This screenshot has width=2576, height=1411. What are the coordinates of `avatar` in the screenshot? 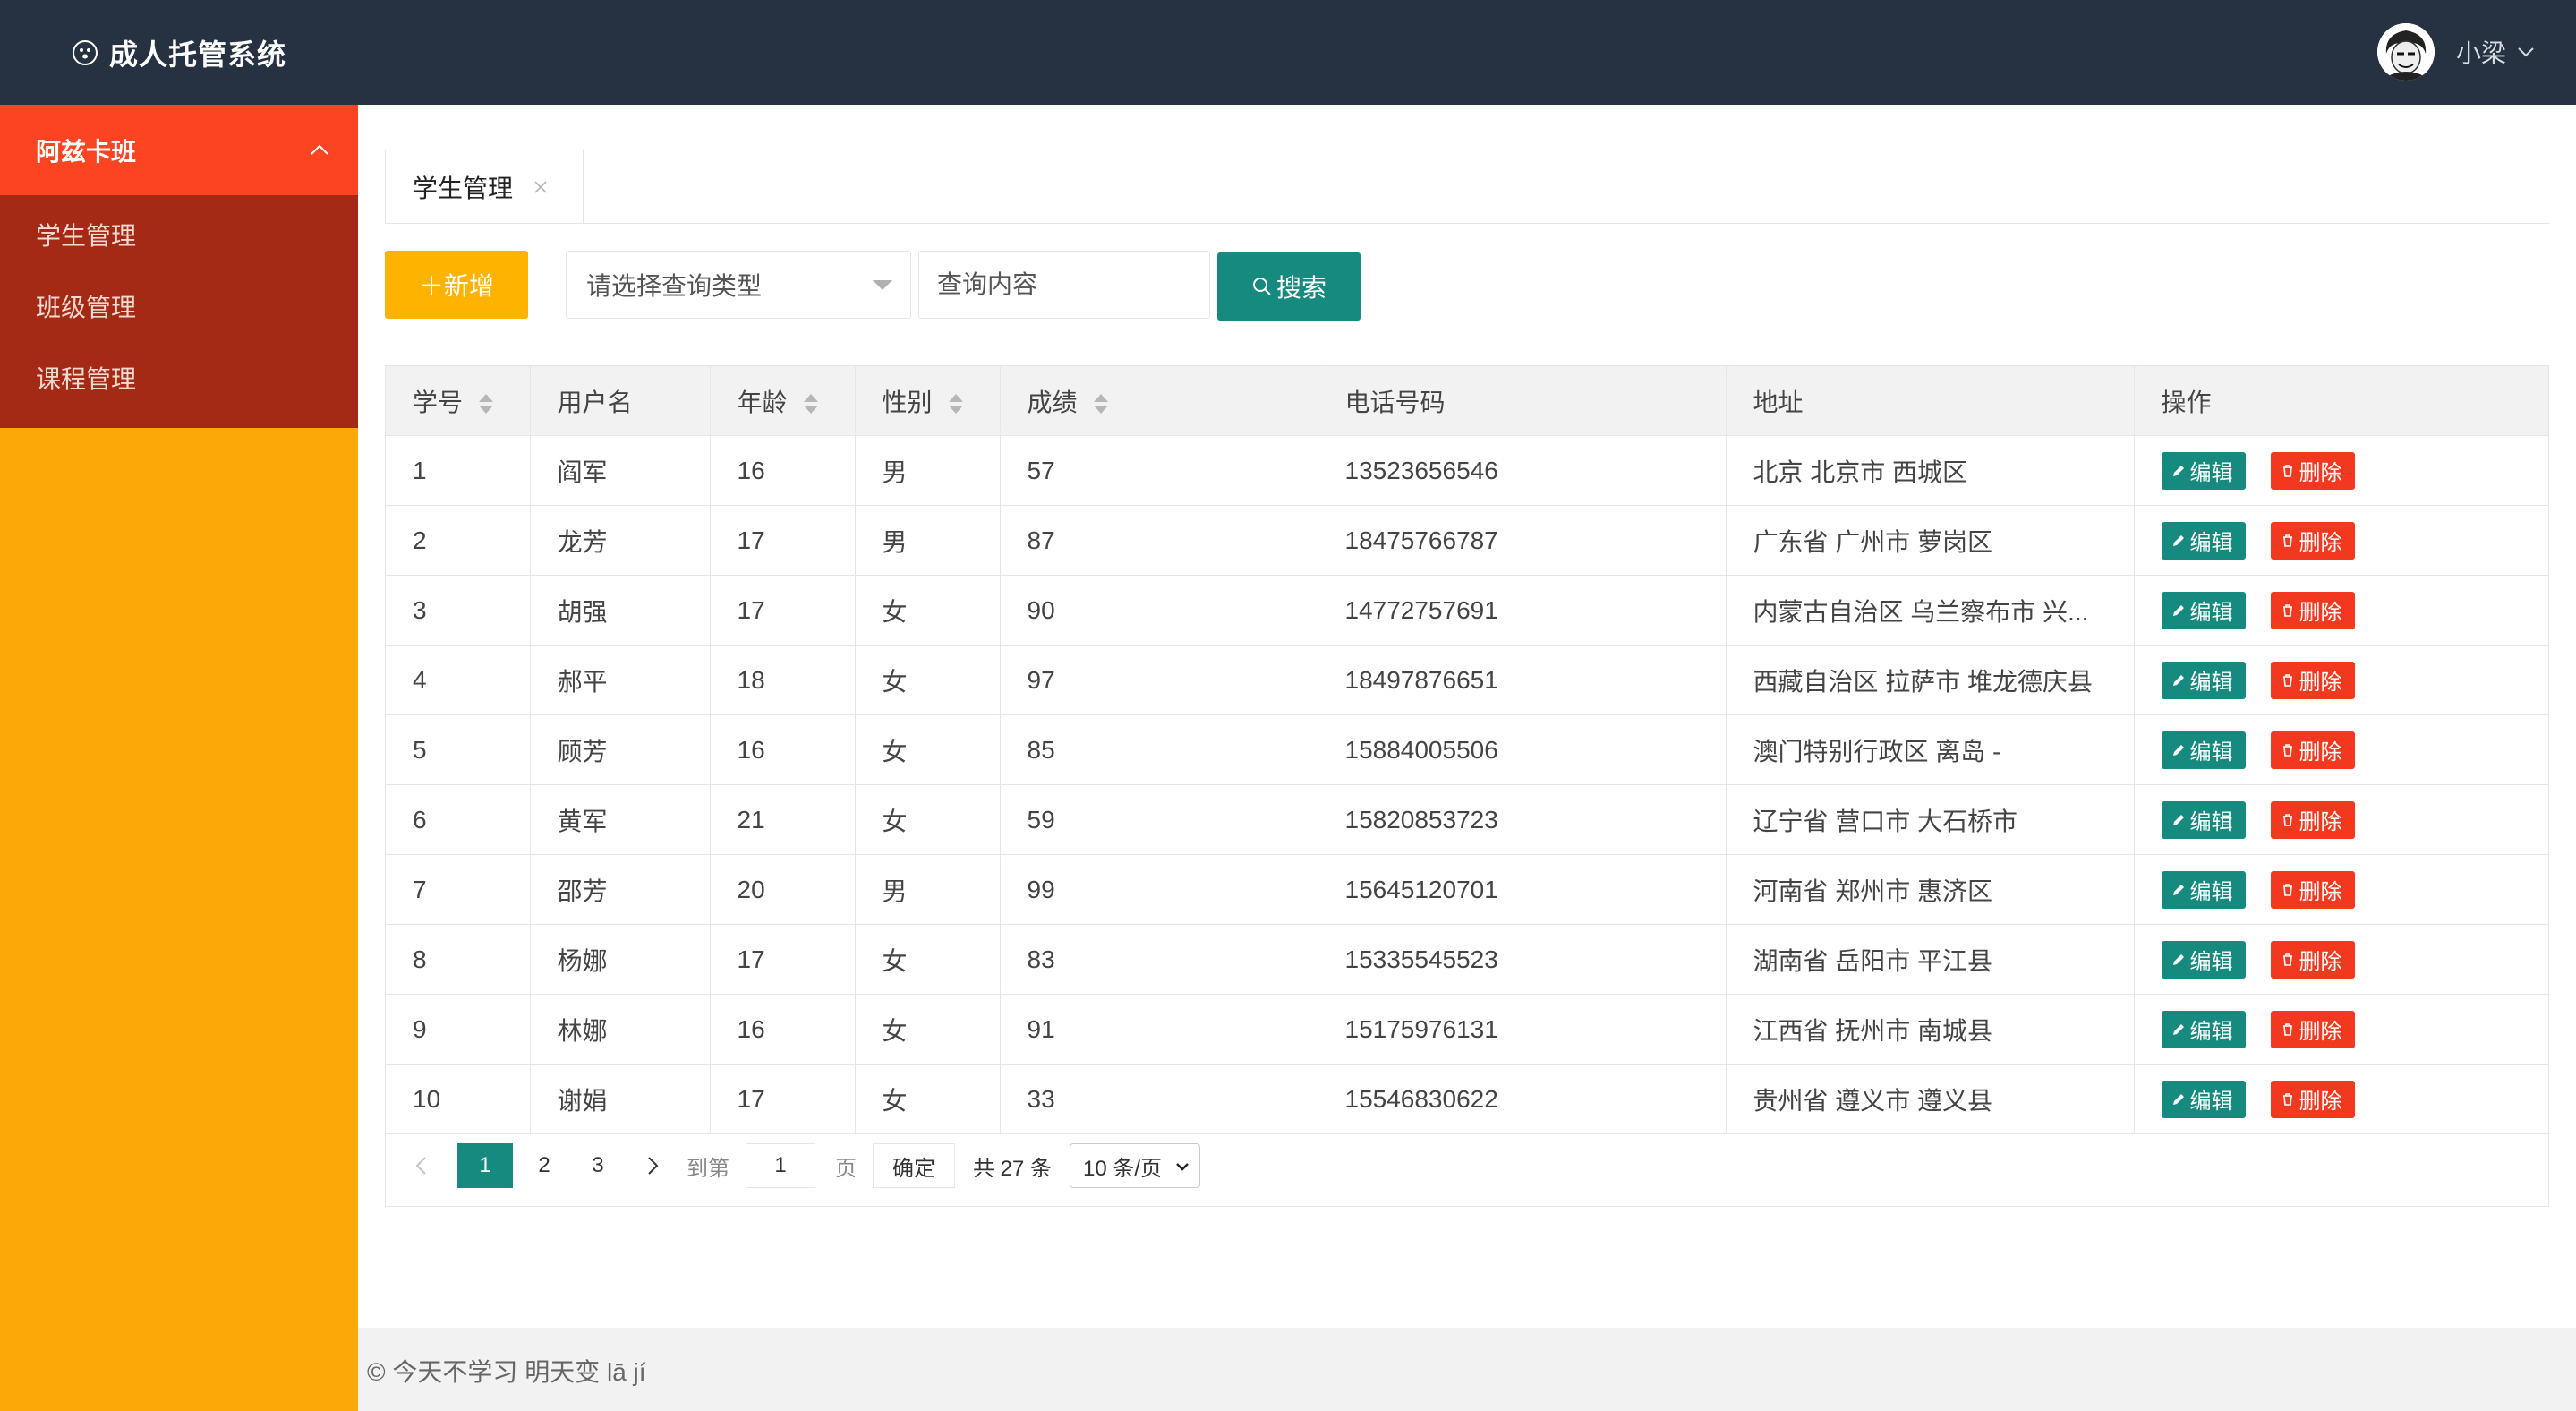 It's located at (2405, 52).